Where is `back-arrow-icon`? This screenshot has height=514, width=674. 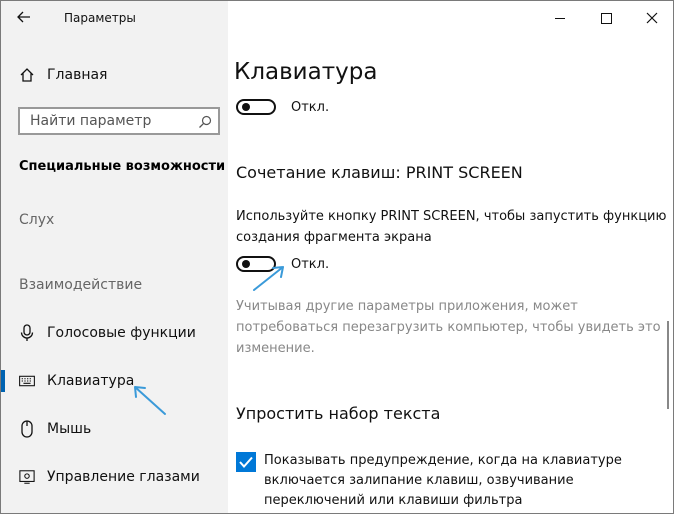
back-arrow-icon is located at coordinates (23, 17).